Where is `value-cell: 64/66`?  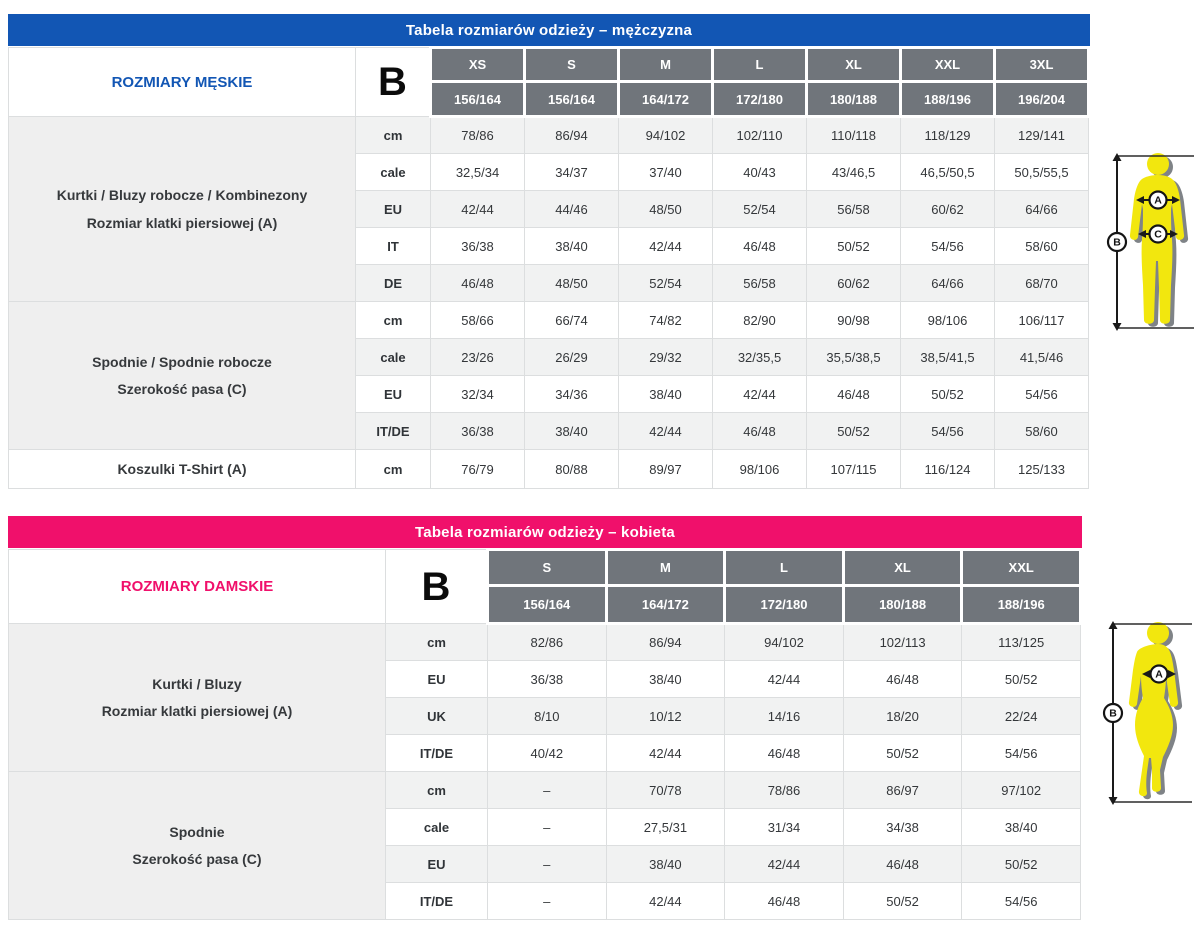
value-cell: 64/66 is located at coordinates (1041, 209).